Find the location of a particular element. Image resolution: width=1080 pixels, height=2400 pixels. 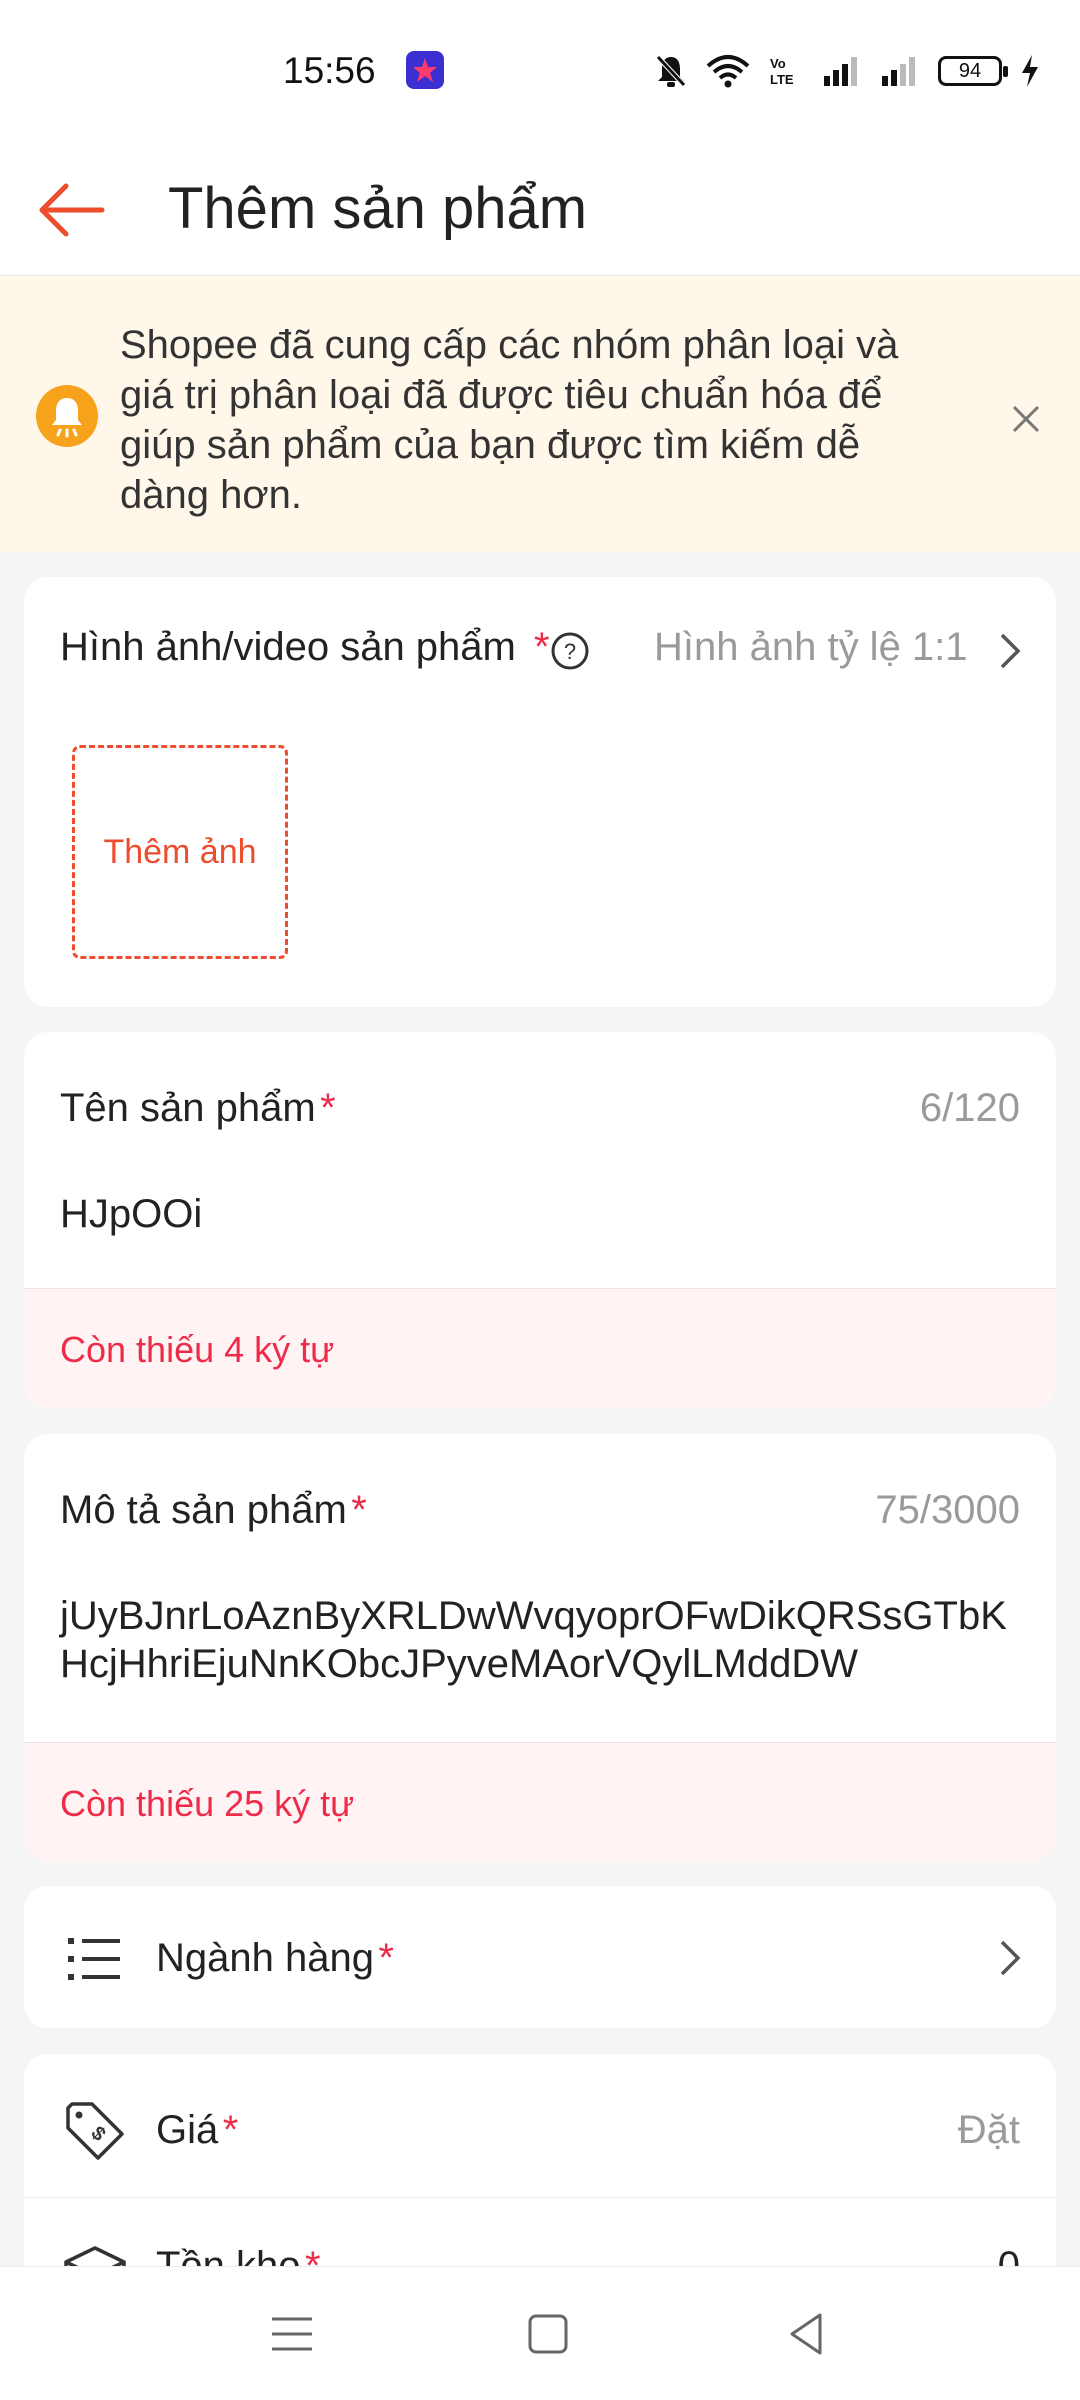

product-name-error: Còn thiếu 4 ký tự is located at coordinates (540, 1348).